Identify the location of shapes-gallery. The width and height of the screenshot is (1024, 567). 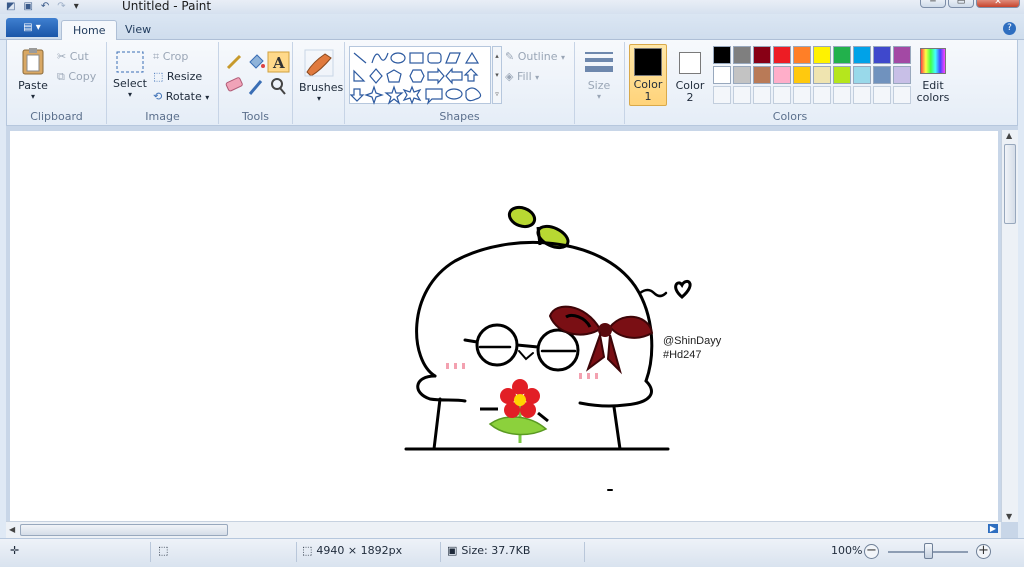
(420, 75).